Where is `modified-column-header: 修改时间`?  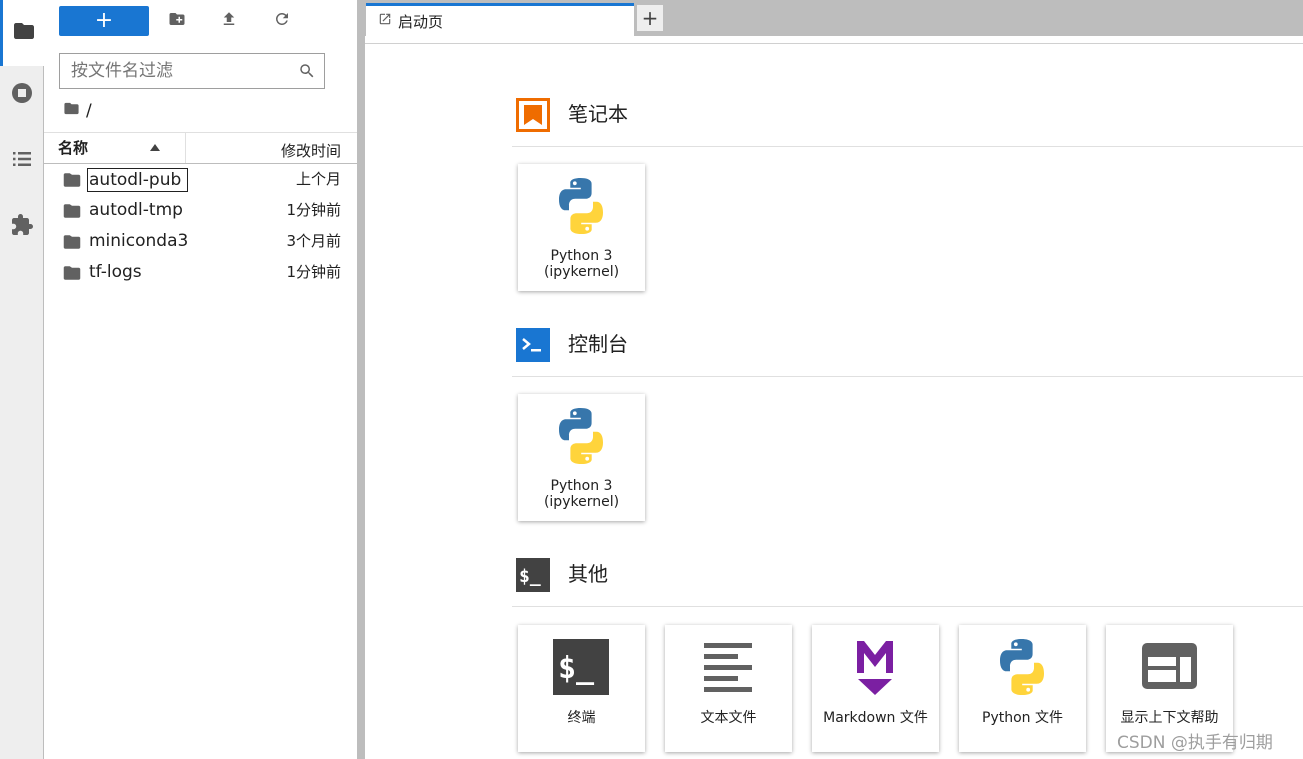 modified-column-header: 修改时间 is located at coordinates (311, 148).